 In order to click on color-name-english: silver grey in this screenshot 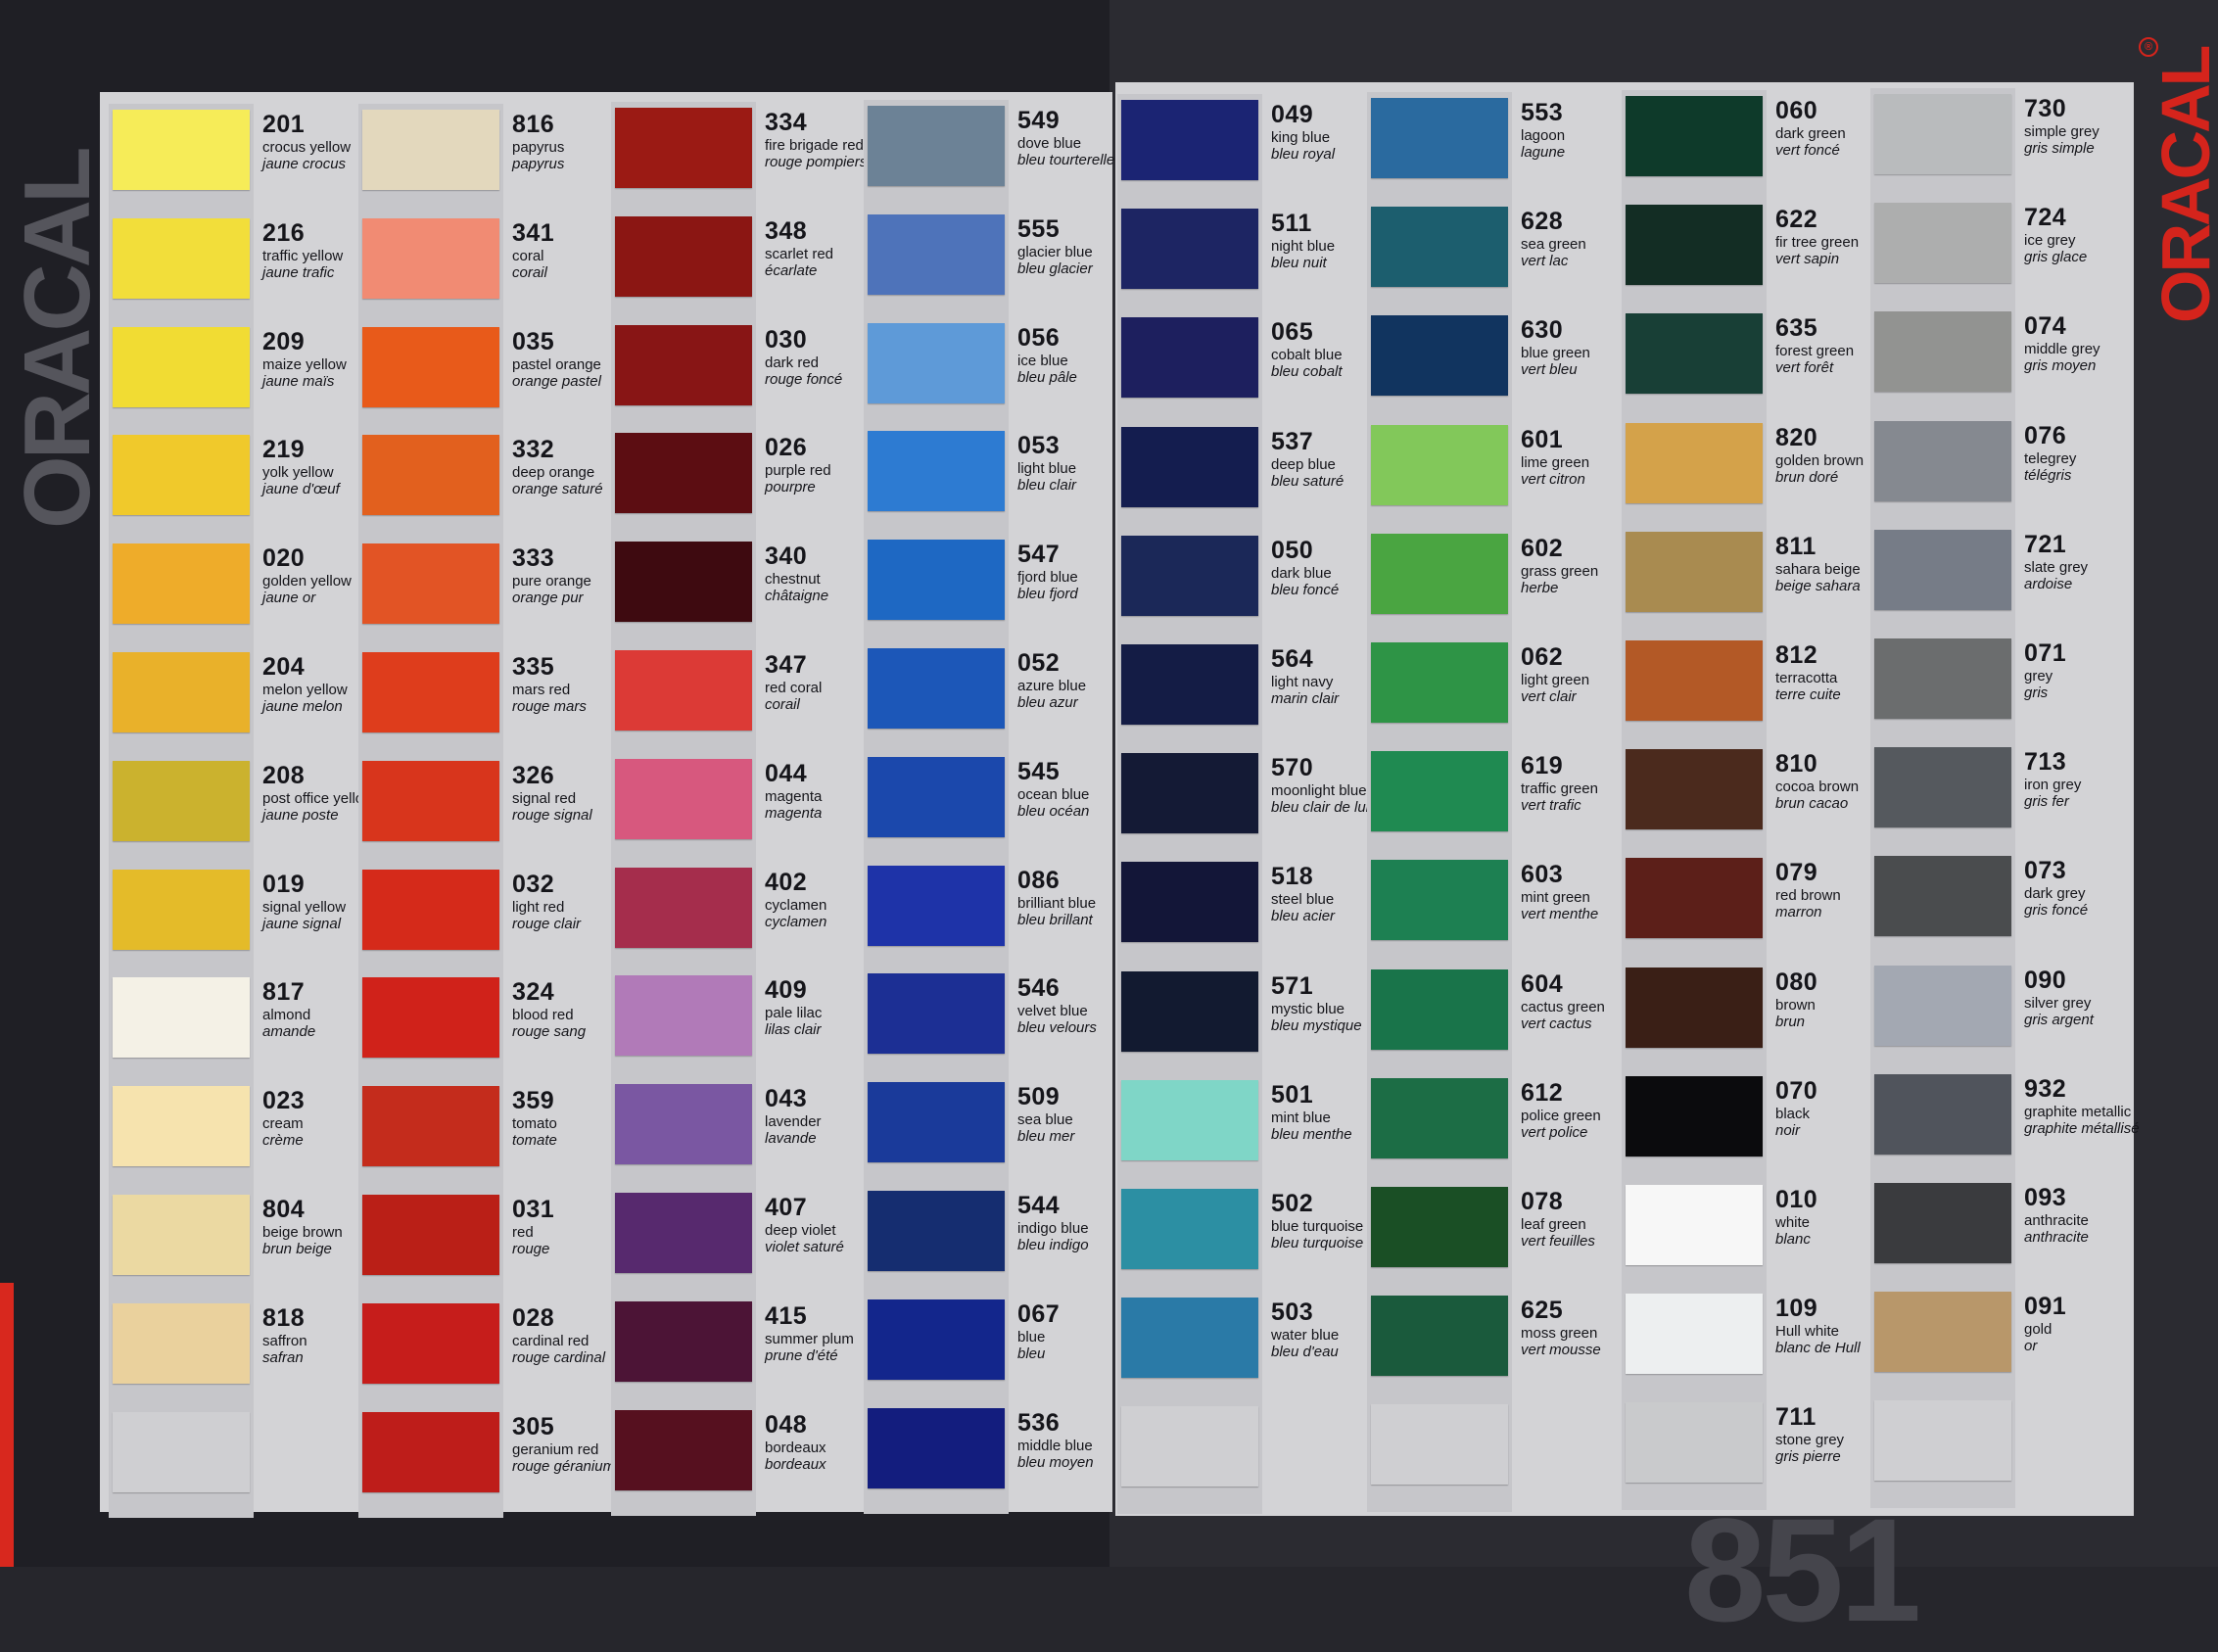, I will do `click(2058, 1003)`.